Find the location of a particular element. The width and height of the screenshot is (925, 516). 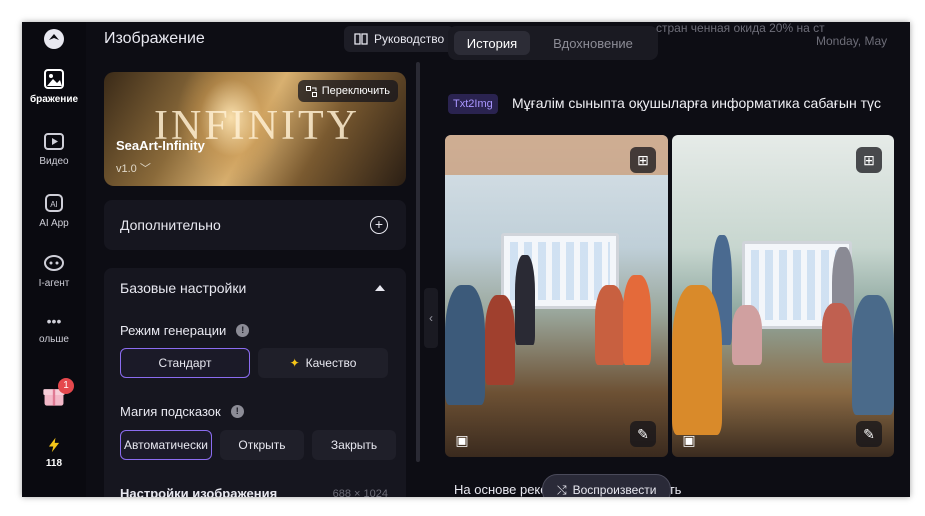

panel-title: Изображение is located at coordinates (154, 38).